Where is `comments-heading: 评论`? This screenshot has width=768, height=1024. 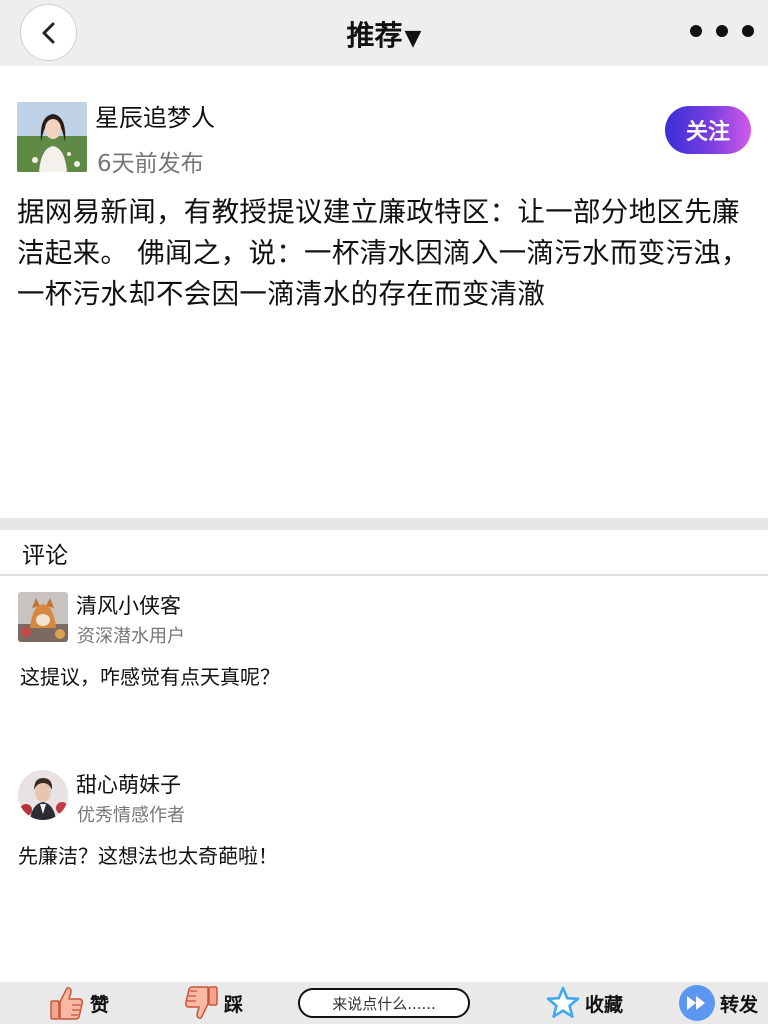 comments-heading: 评论 is located at coordinates (45, 556).